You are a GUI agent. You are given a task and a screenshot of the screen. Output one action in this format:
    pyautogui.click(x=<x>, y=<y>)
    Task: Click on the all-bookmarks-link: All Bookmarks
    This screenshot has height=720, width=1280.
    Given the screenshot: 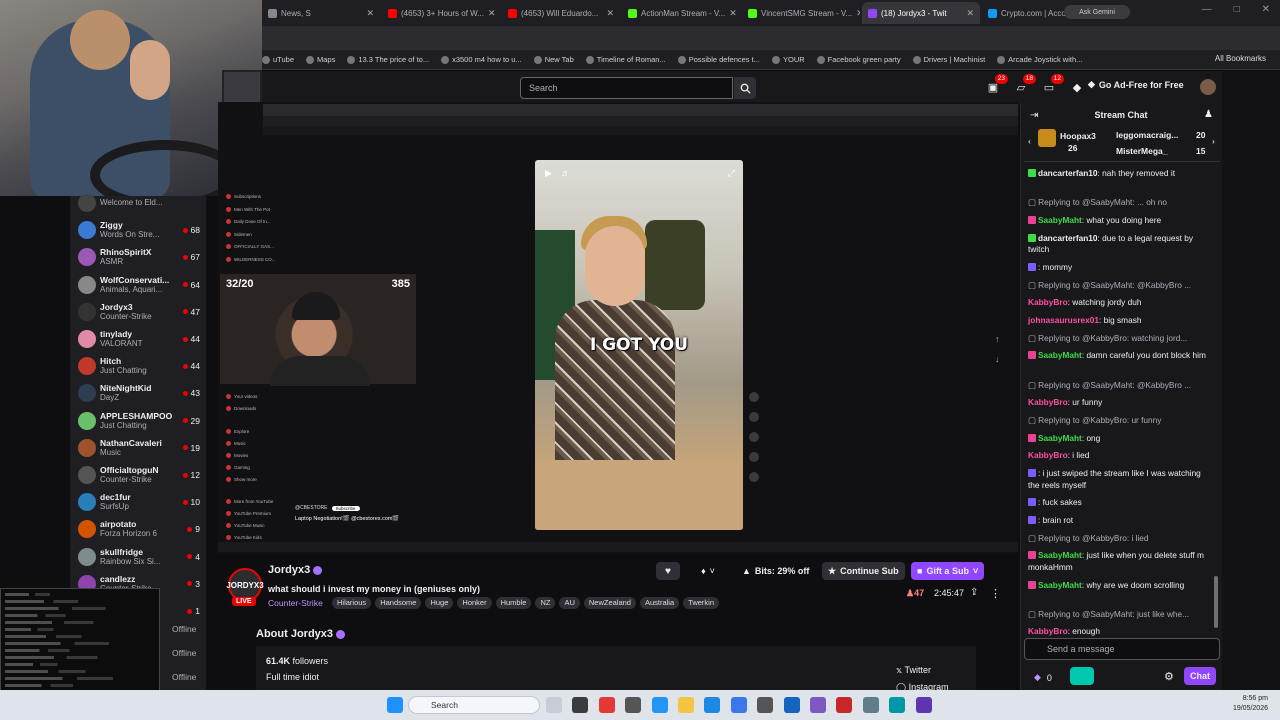 What is the action you would take?
    pyautogui.click(x=1240, y=58)
    